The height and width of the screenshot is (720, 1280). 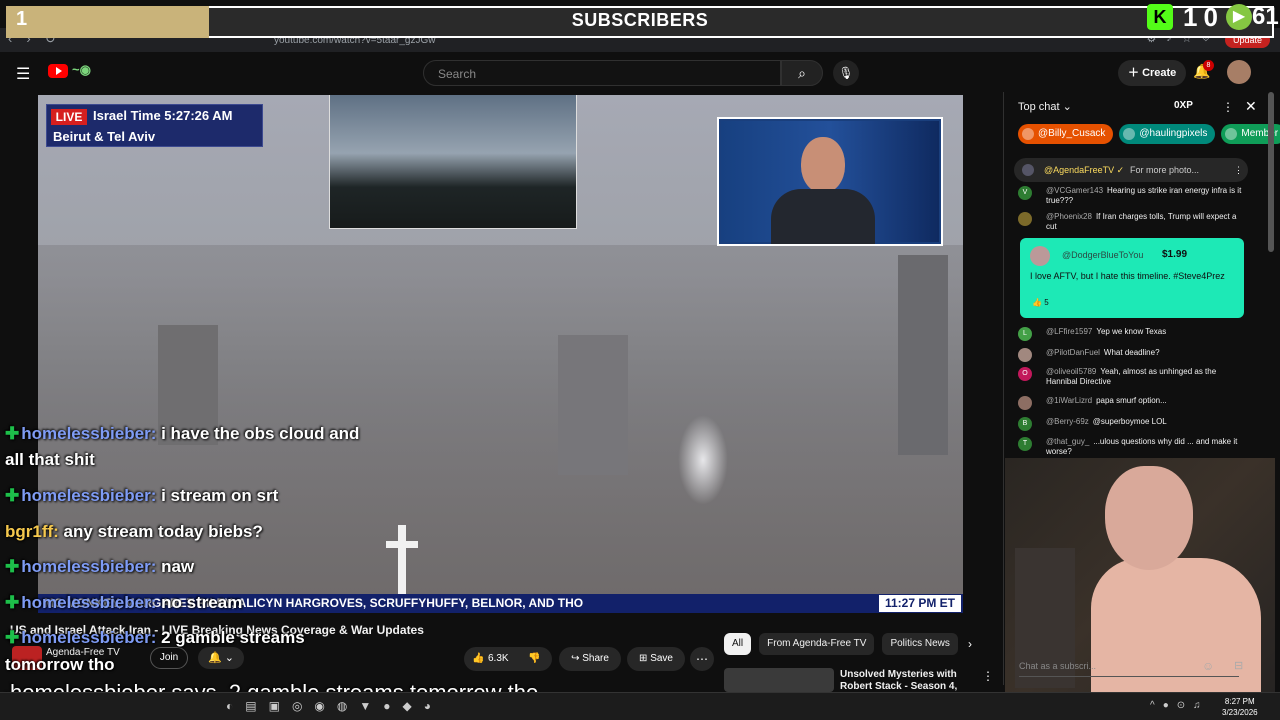 I want to click on ticker-name: @haulingpixels, so click(x=1173, y=133).